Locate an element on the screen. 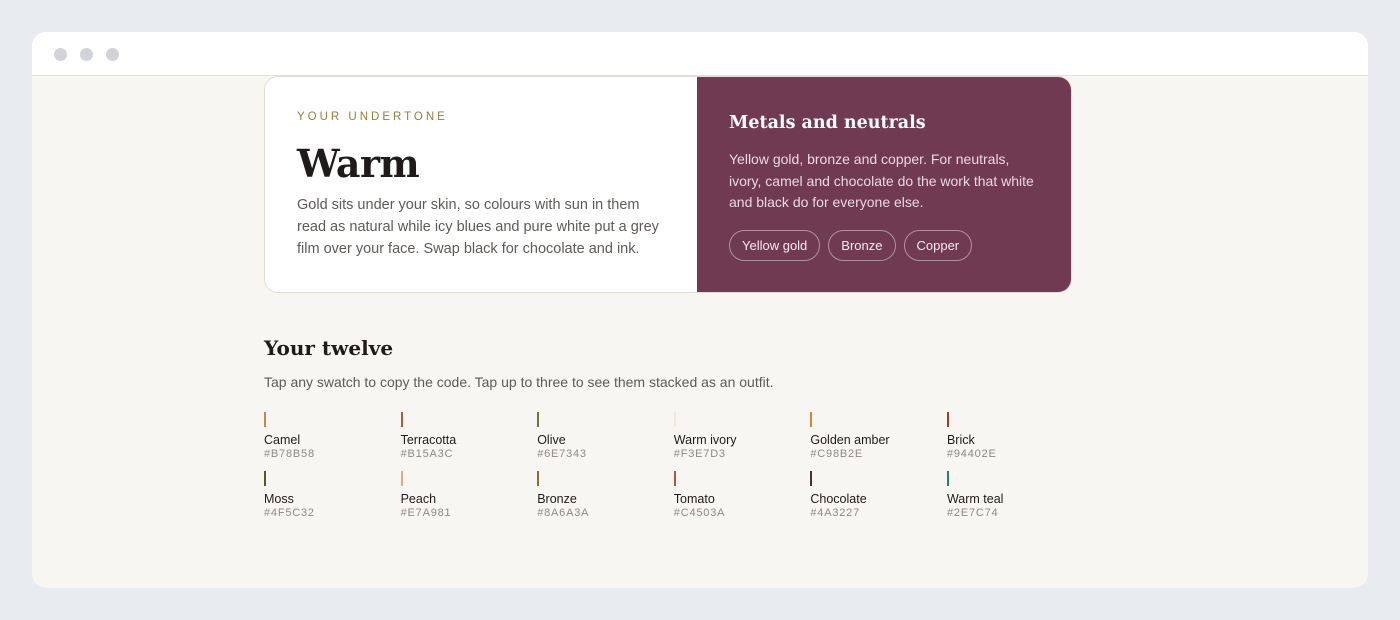  swatch-name: Warm ivory is located at coordinates (705, 440).